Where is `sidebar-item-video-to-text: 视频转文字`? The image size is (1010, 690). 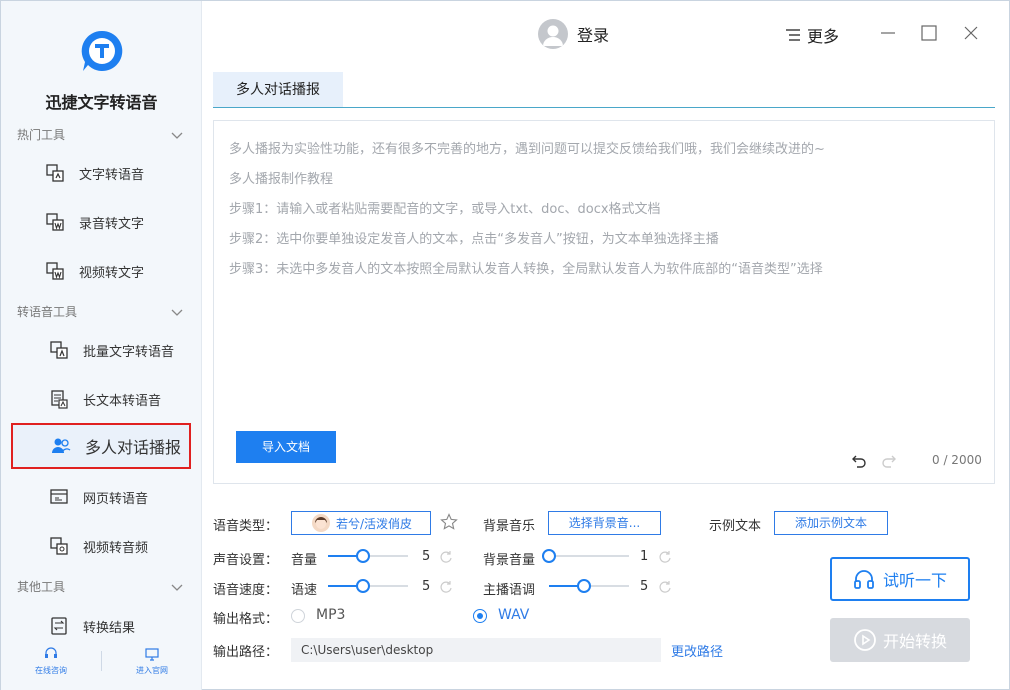
sidebar-item-video-to-text: 视频转文字 is located at coordinates (101, 271).